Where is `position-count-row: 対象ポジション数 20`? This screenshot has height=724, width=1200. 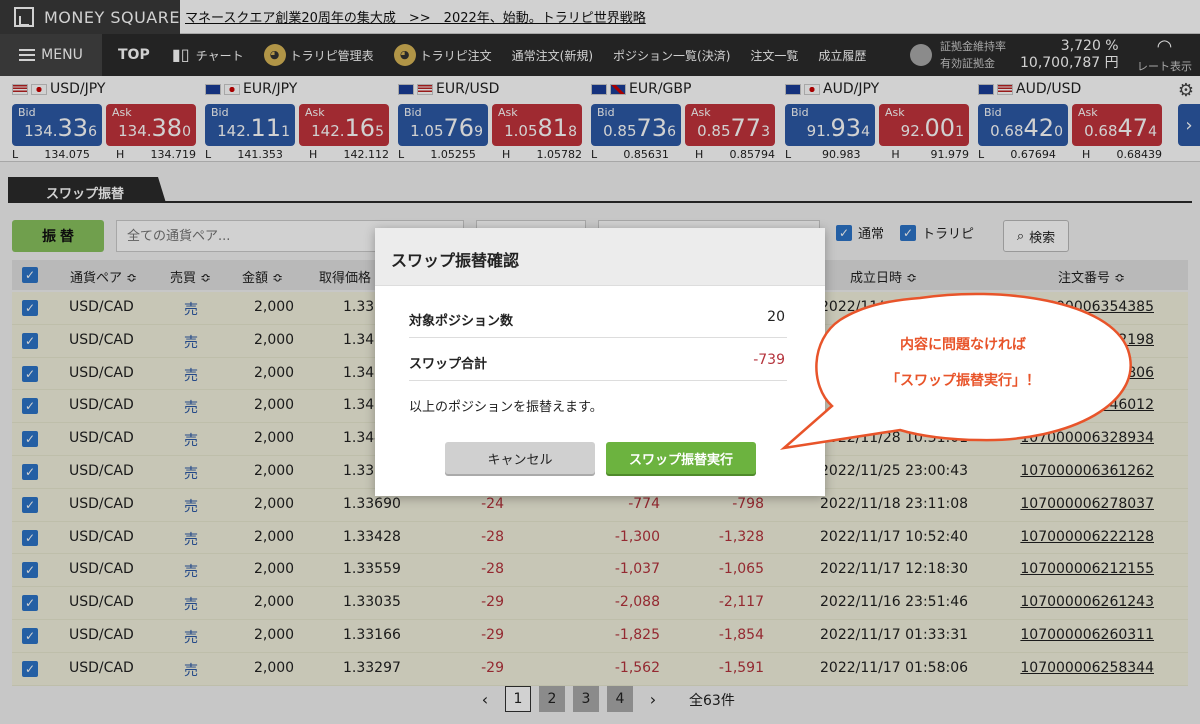 position-count-row: 対象ポジション数 20 is located at coordinates (598, 317).